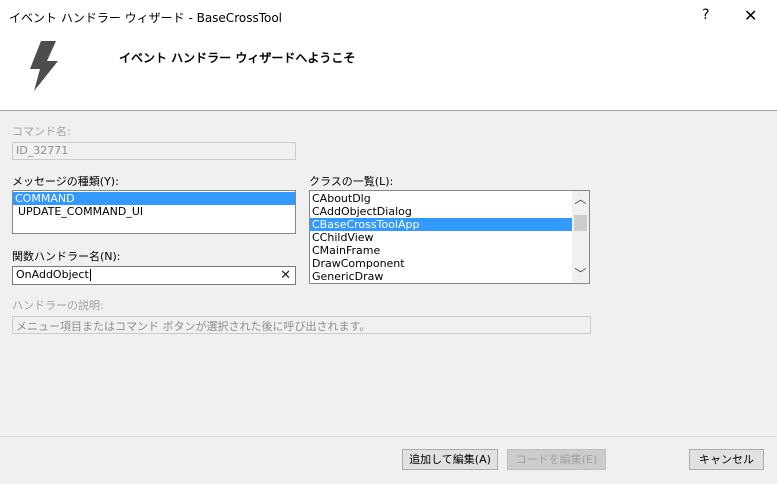  I want to click on list-item: DrawComponent, so click(449, 263).